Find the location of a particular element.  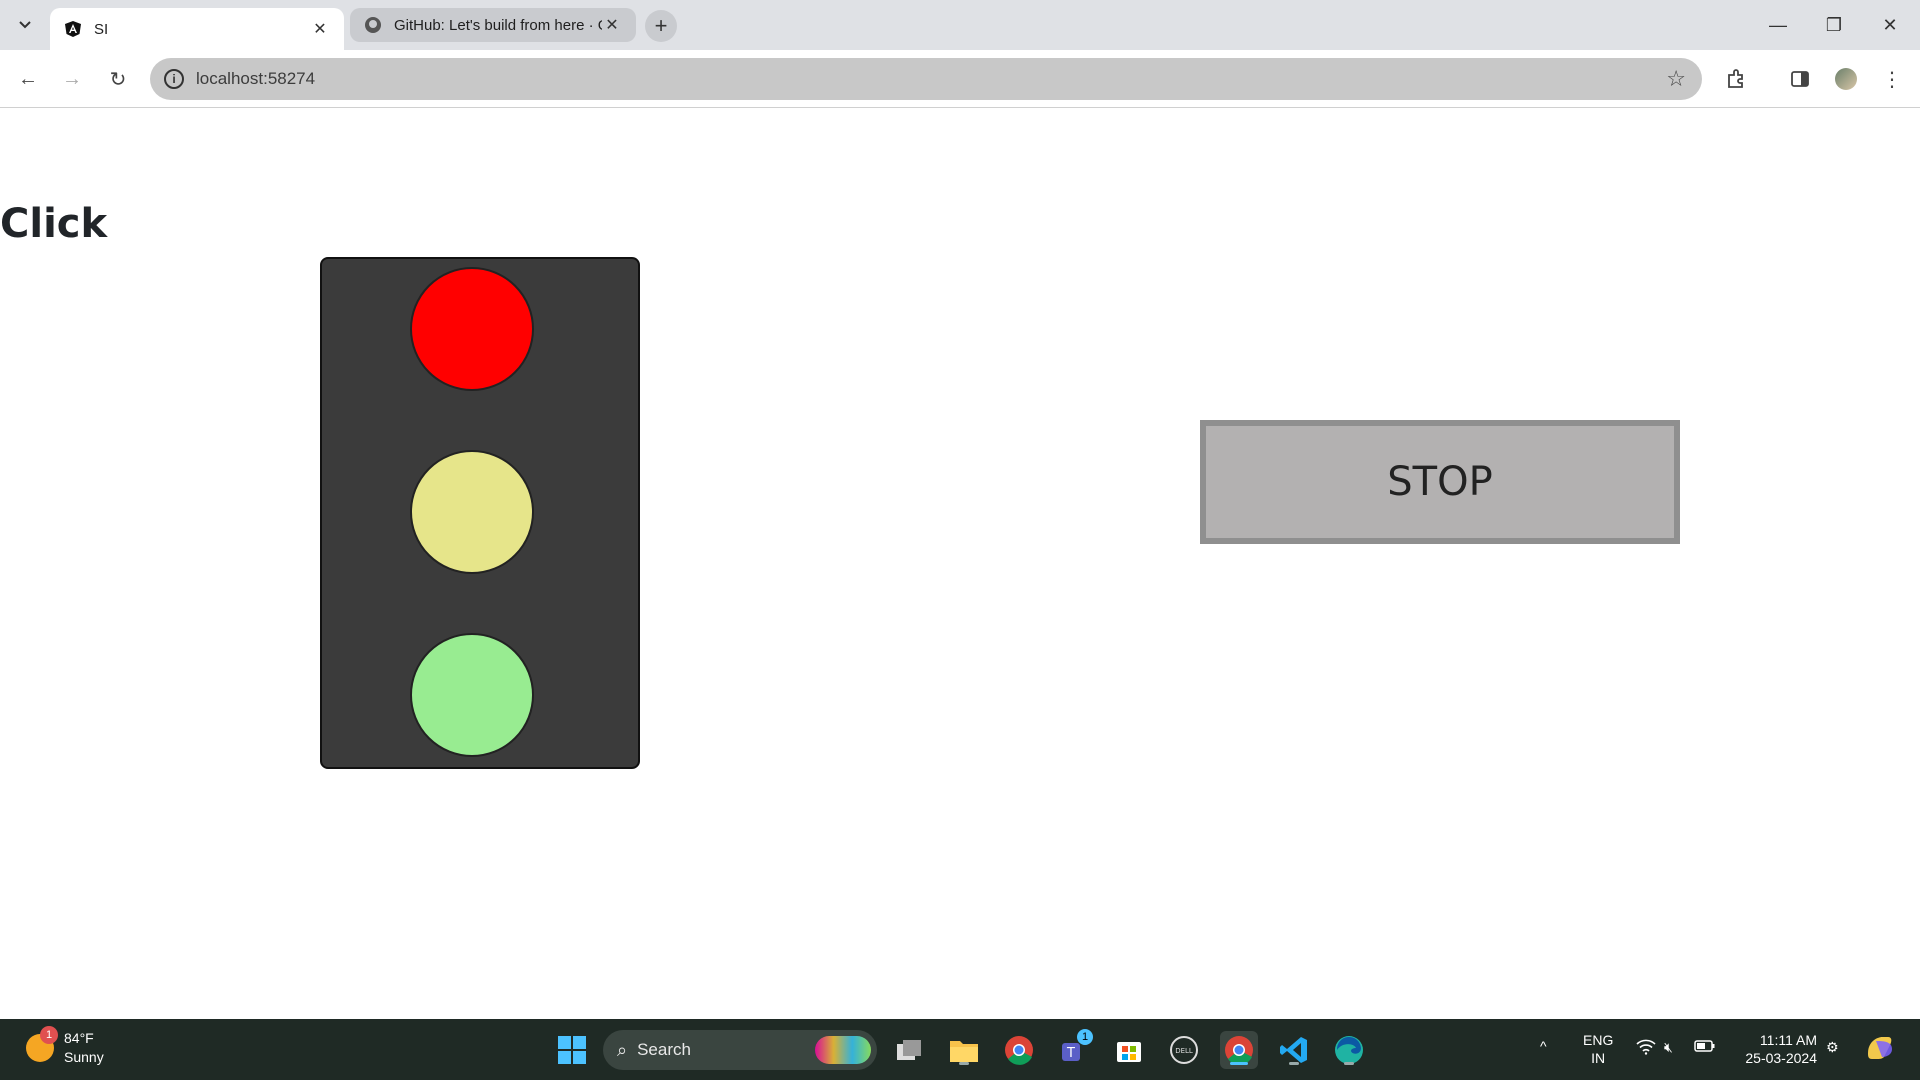

bookmark-star-icon: ☆ is located at coordinates (1676, 79).